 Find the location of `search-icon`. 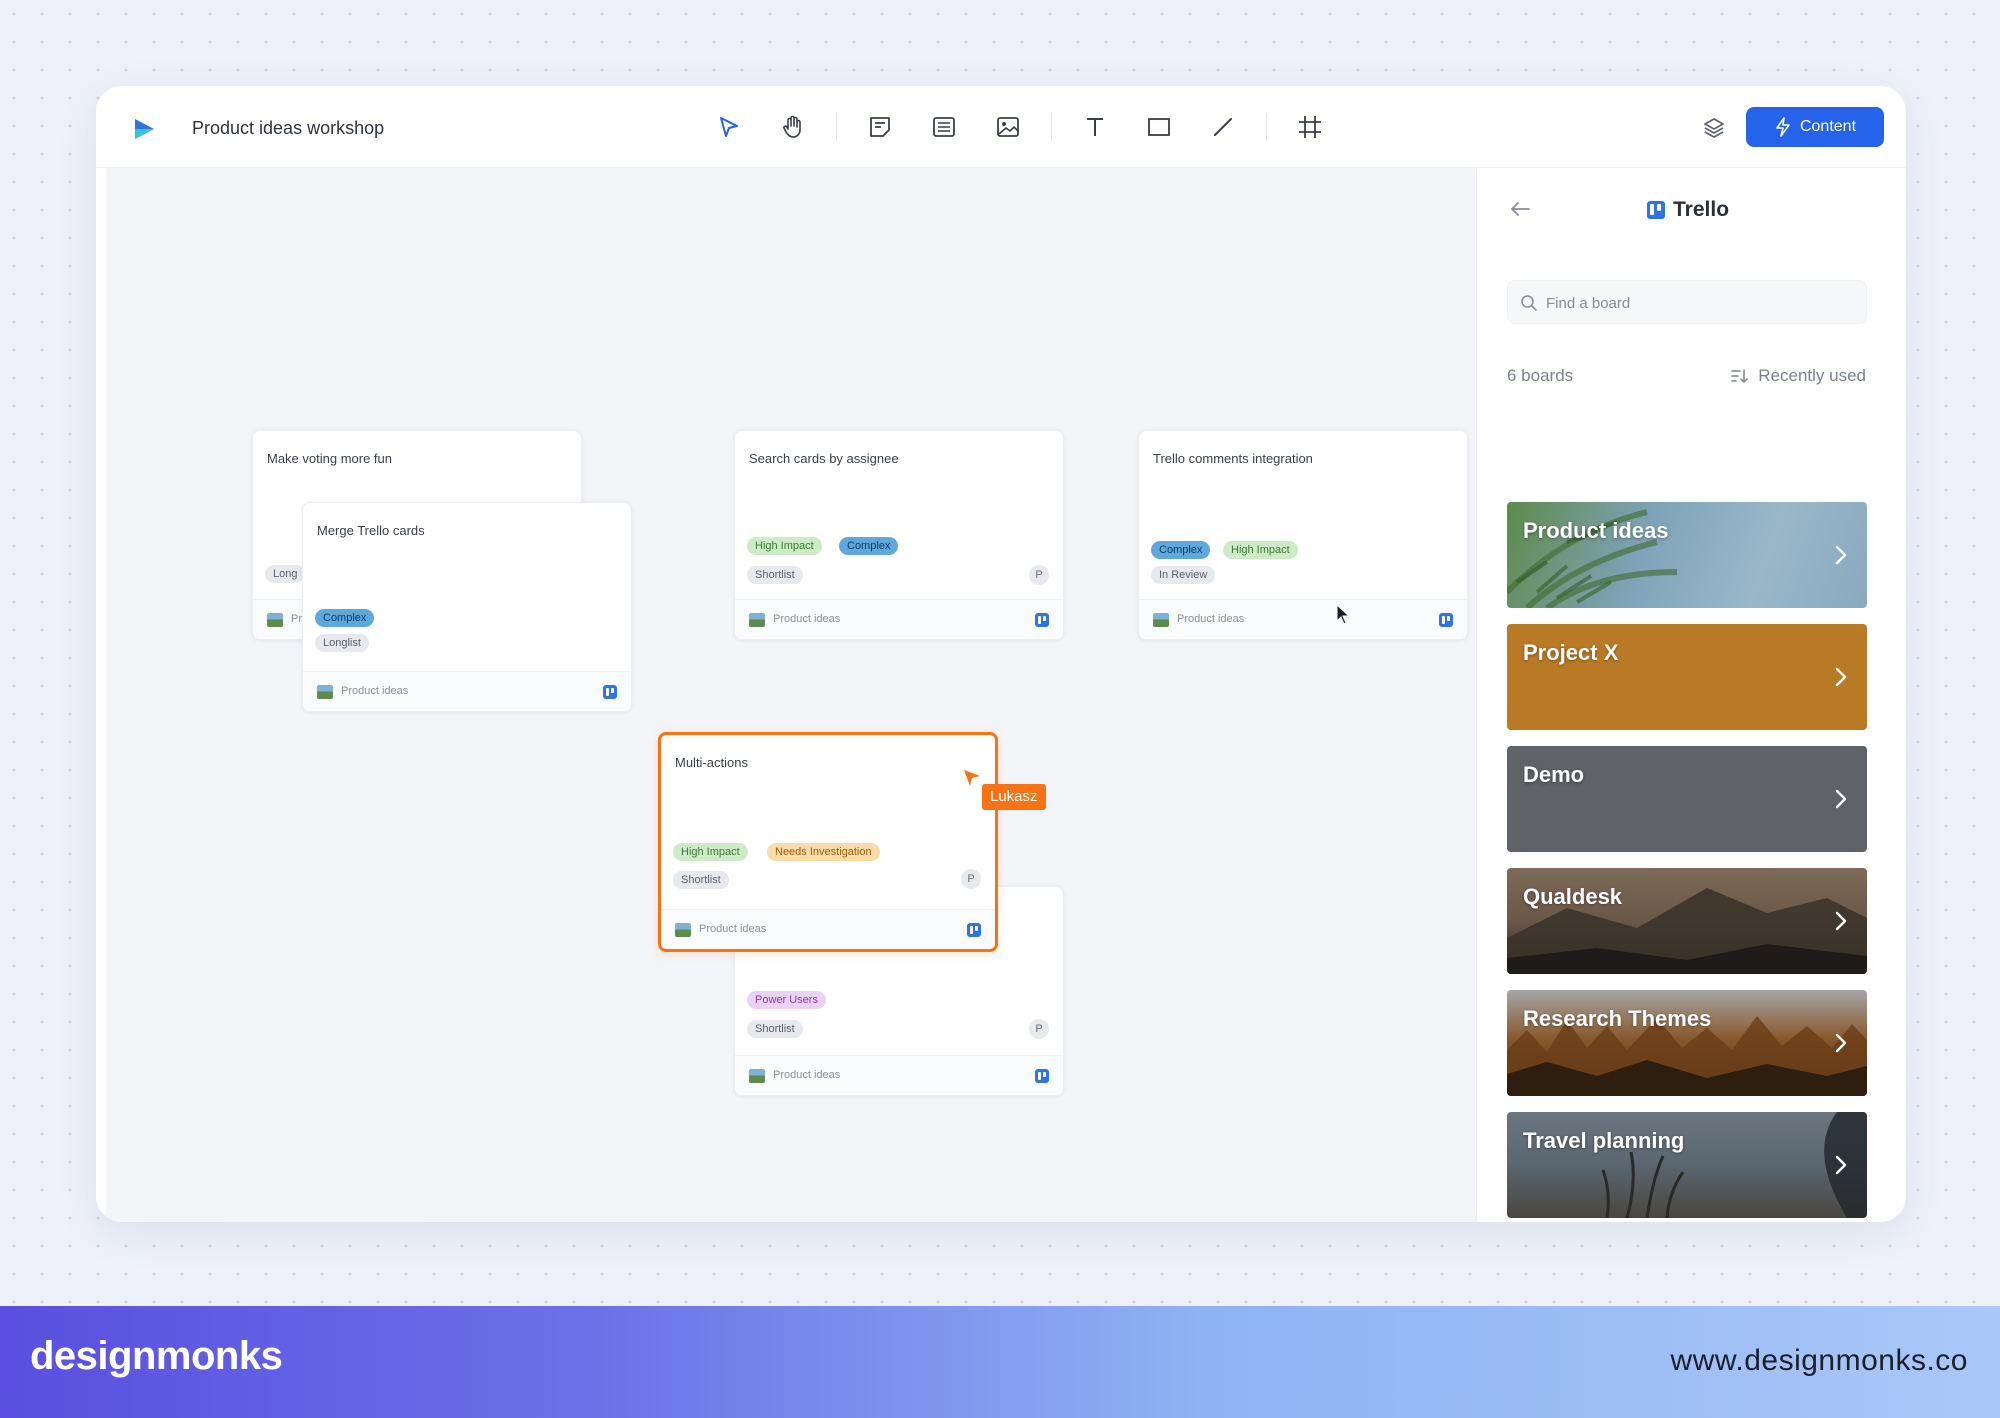

search-icon is located at coordinates (1529, 303).